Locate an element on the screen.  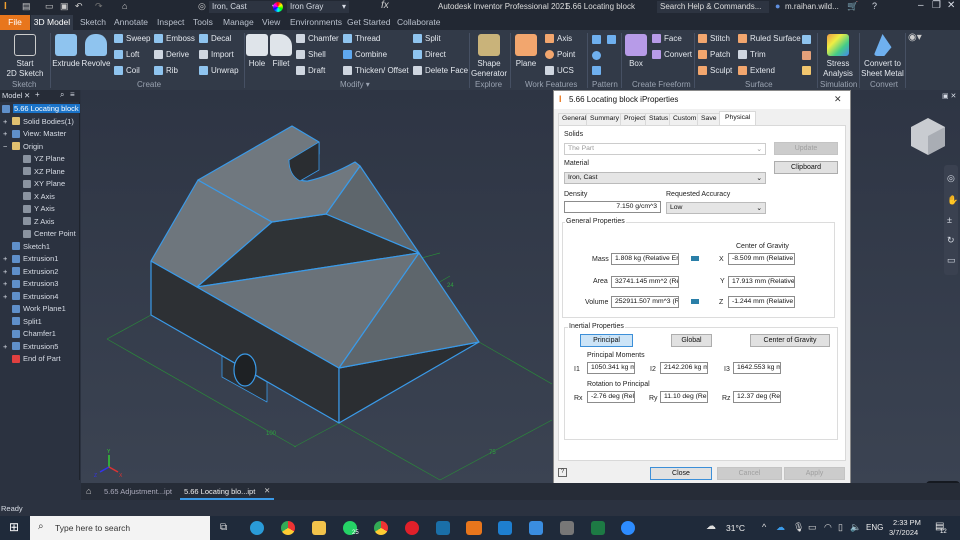
photos-icon is located at coordinates (536, 528).